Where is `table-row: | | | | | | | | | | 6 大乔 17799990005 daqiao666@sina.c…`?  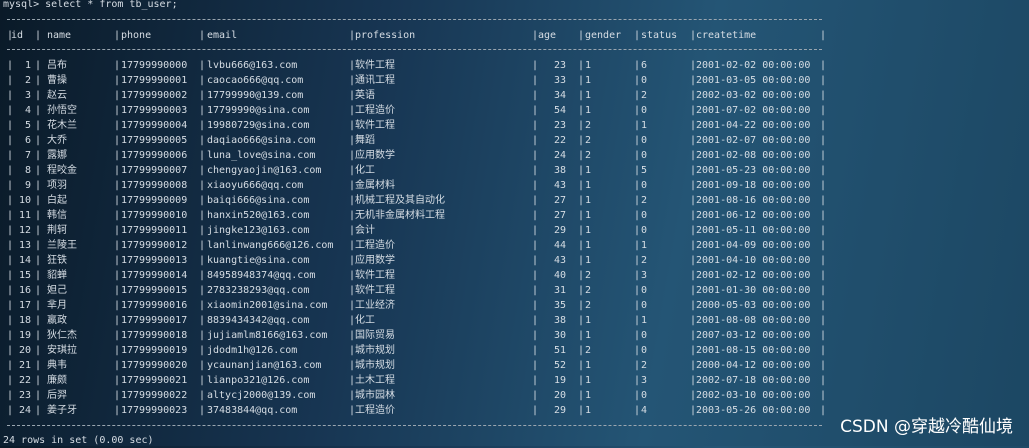
table-row: | | | | | | | | | | 6 大乔 17799990005 daqiao666@sina.c… is located at coordinates (417, 140).